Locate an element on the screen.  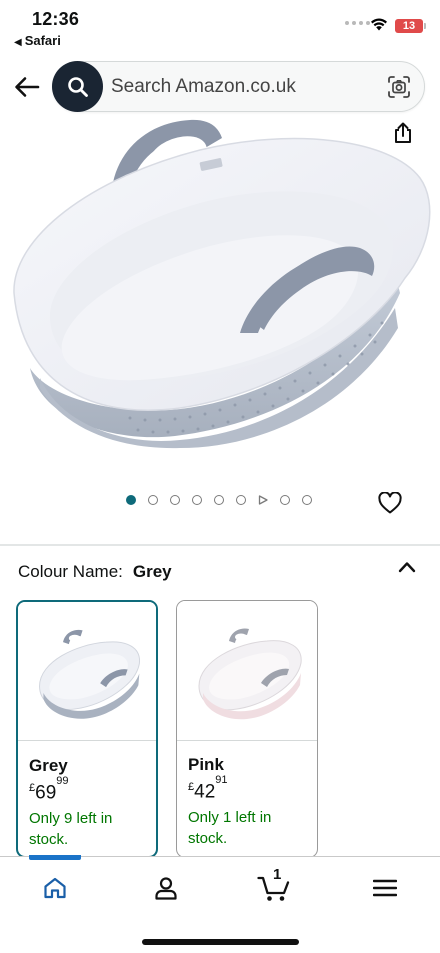
swatch-name: Grey is located at coordinates (48, 765).